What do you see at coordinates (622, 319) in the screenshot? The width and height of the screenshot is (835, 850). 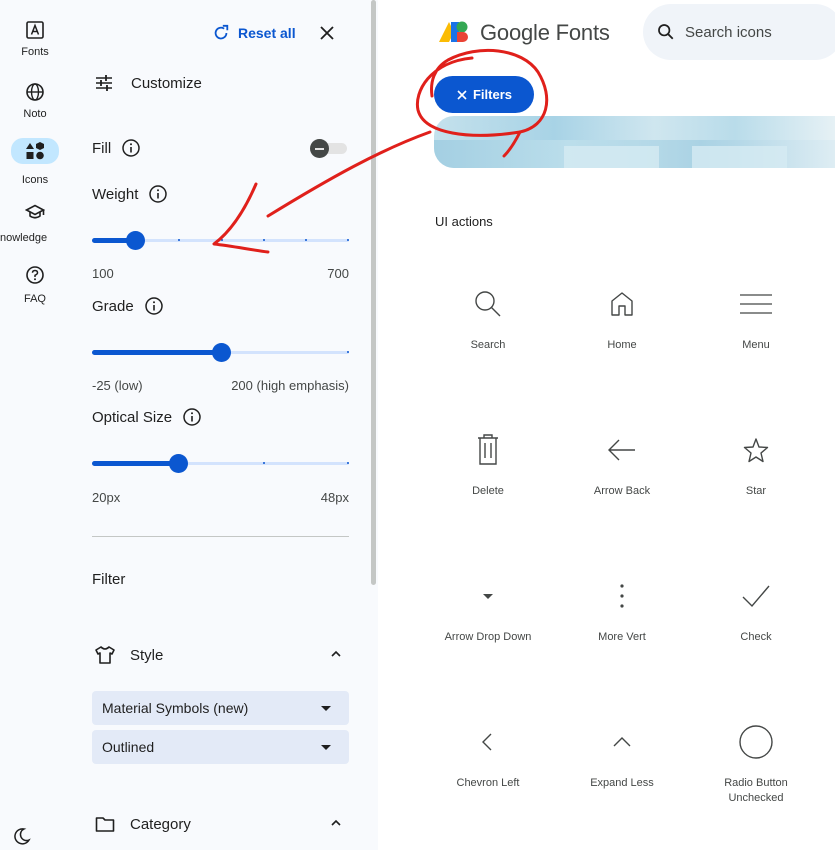 I see `icon-card-home: Home` at bounding box center [622, 319].